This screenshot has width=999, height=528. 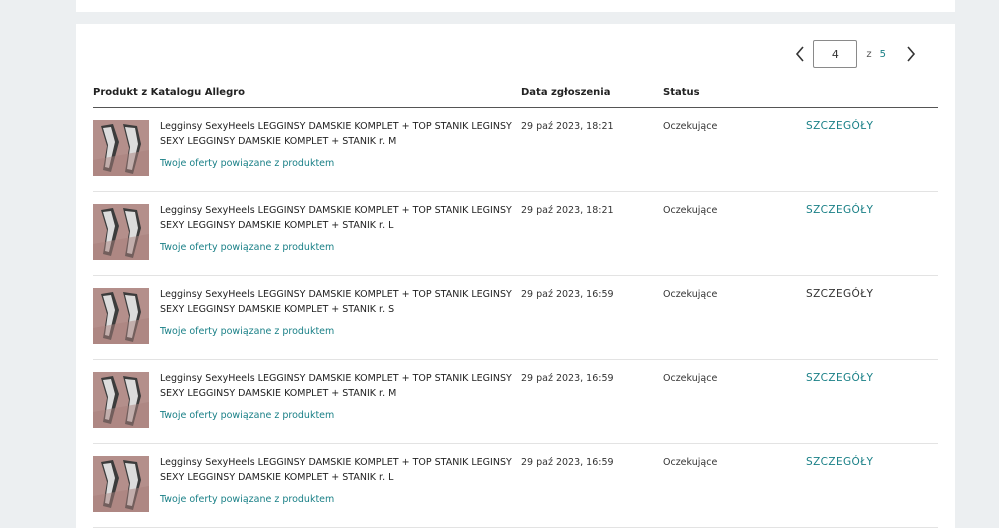 I want to click on top-card, so click(x=515, y=6).